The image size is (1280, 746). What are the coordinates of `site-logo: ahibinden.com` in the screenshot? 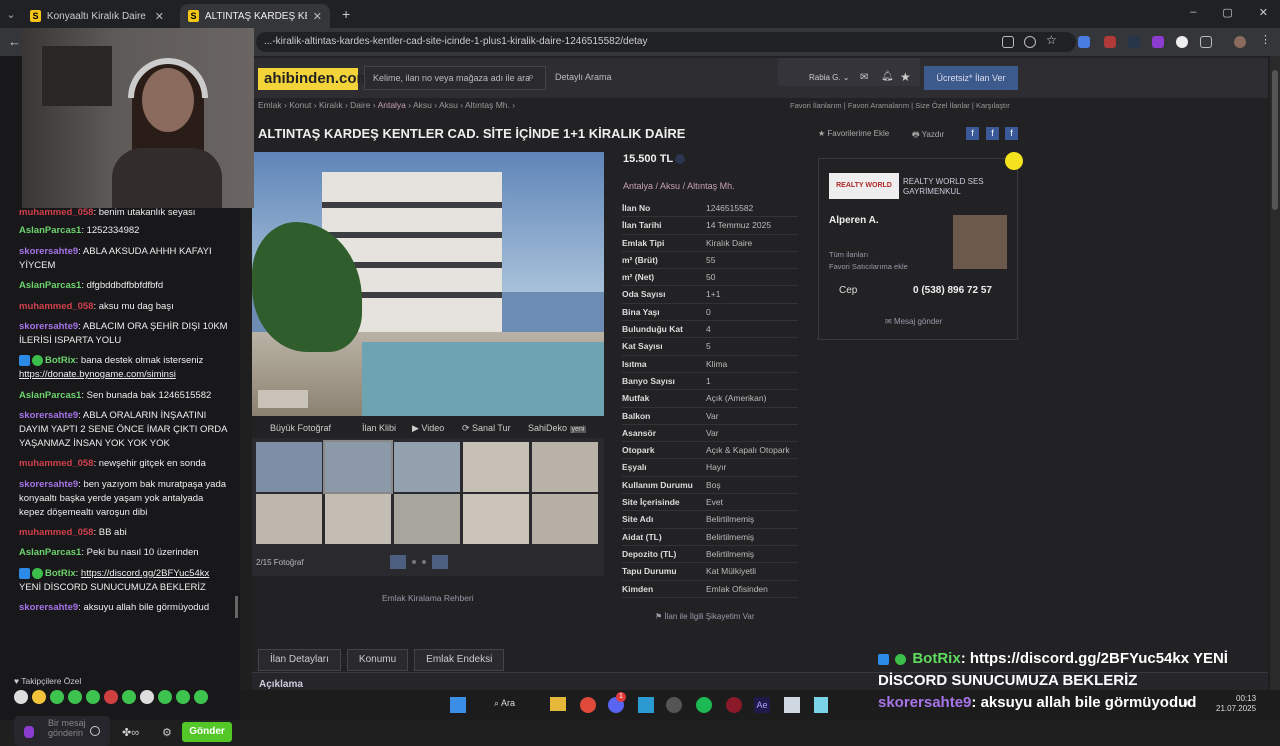 It's located at (314, 79).